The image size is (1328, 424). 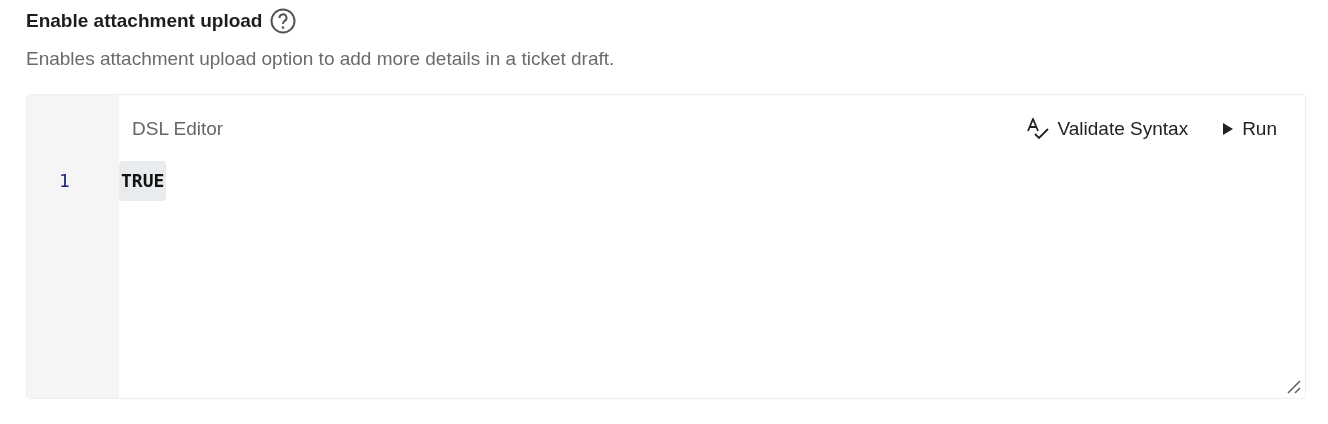 What do you see at coordinates (1037, 129) in the screenshot?
I see `spellcheck-icon` at bounding box center [1037, 129].